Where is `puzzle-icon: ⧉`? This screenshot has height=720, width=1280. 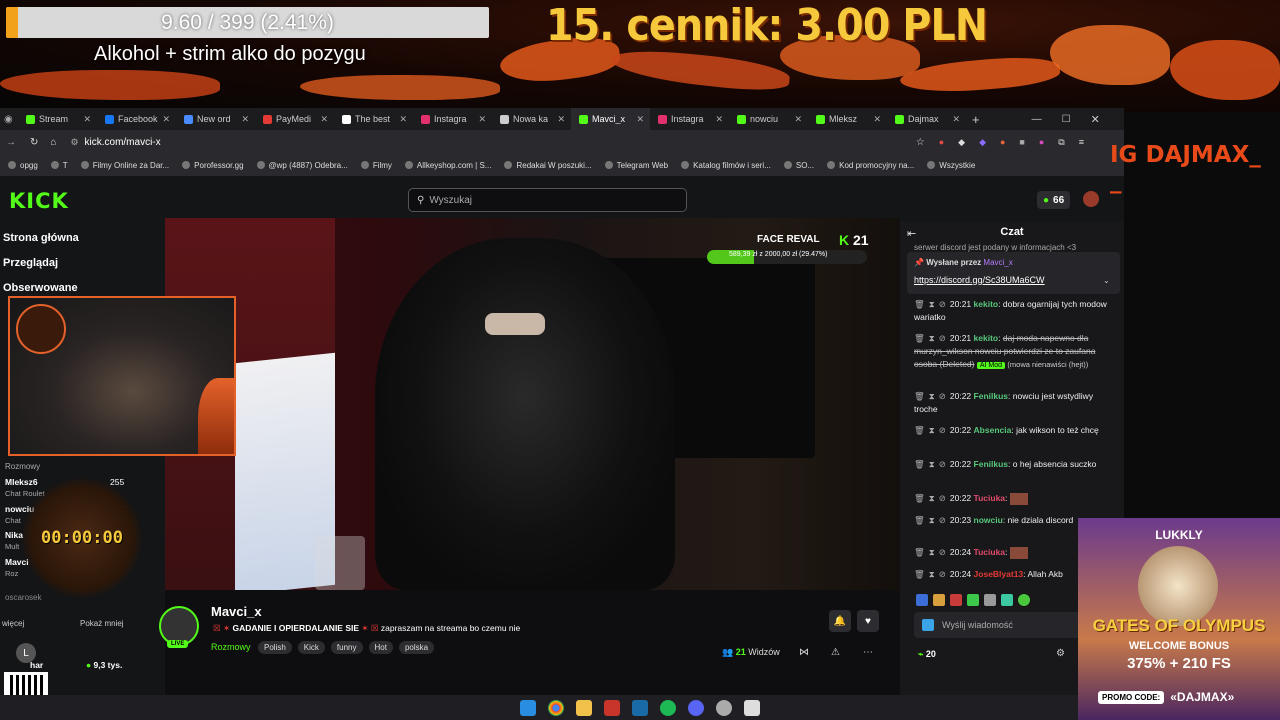 puzzle-icon: ⧉ is located at coordinates (1061, 142).